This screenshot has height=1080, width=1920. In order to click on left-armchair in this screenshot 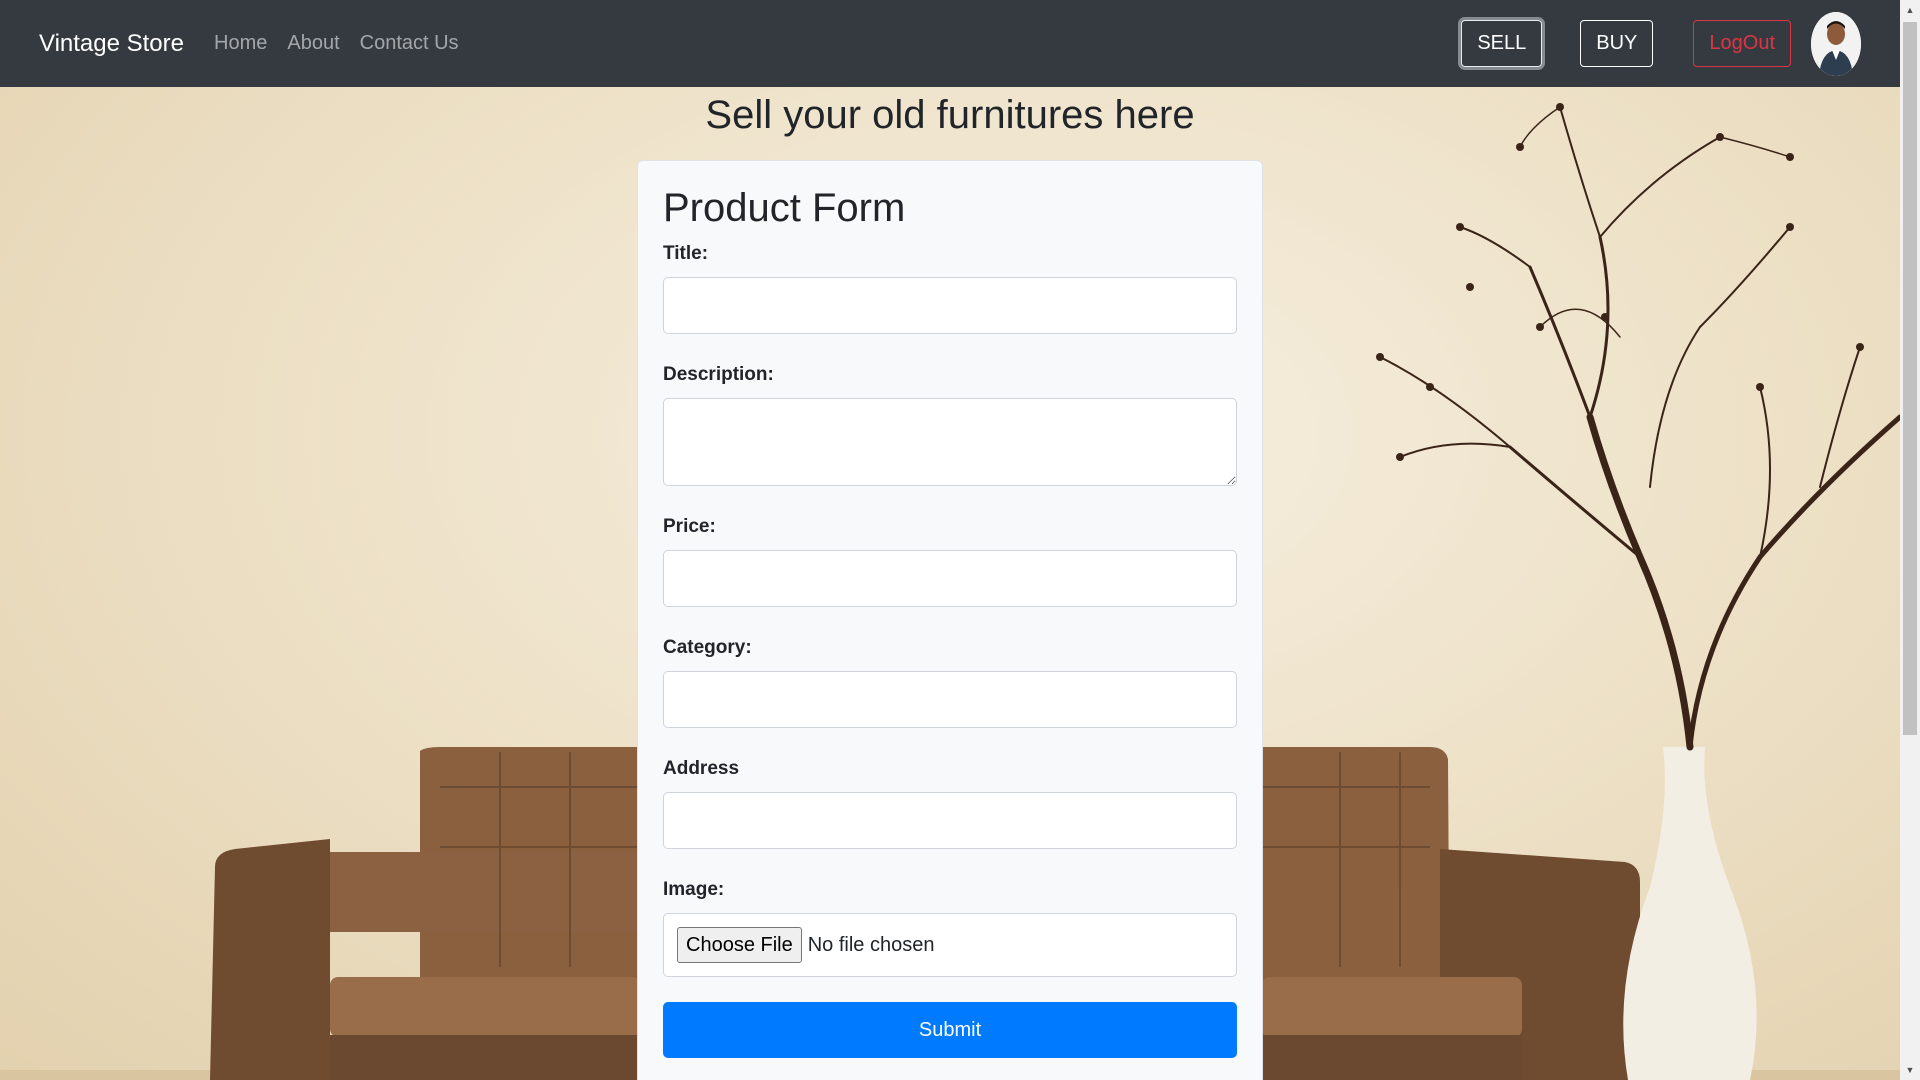, I will do `click(425, 913)`.